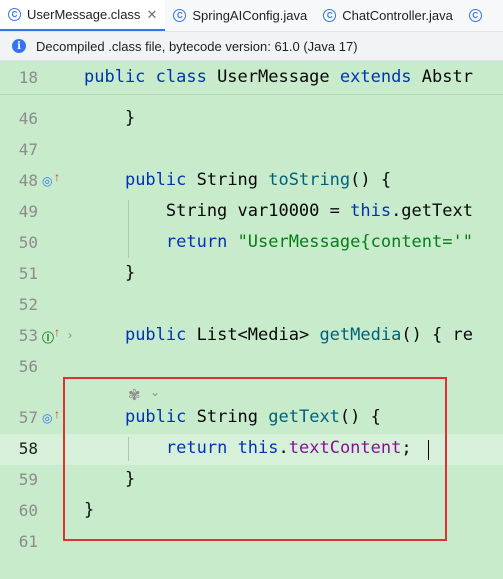 This screenshot has width=503, height=579. I want to click on code-line: 53 public List<Media> getMedia() { re, so click(251, 336).